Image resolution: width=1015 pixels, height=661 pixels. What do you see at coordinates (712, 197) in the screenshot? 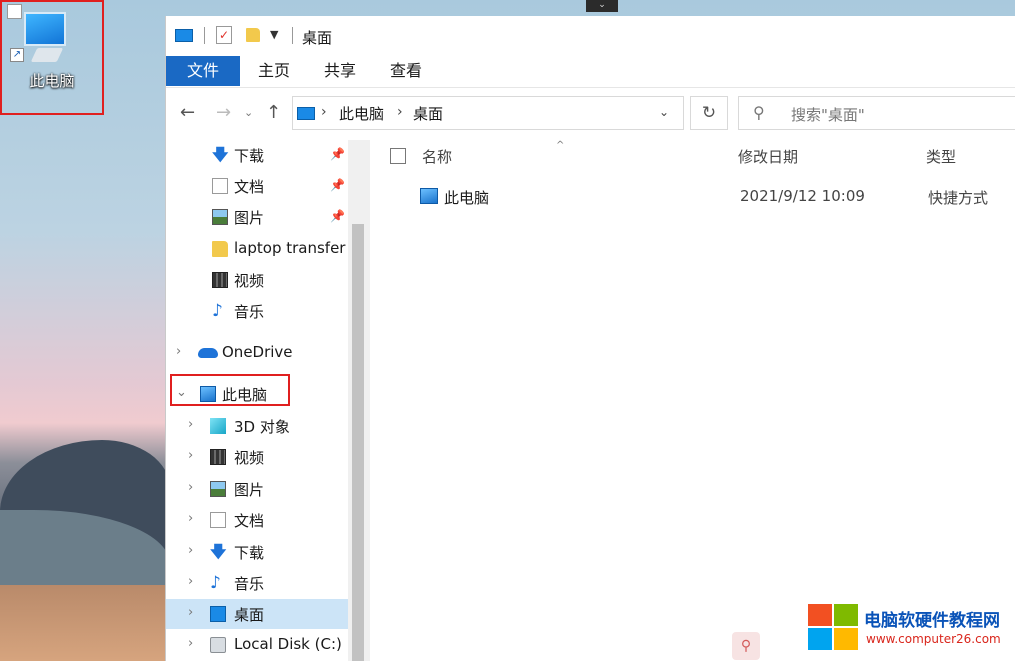
I see `table-row: 此电脑 2021/9/12 10:09 快捷方式` at bounding box center [712, 197].